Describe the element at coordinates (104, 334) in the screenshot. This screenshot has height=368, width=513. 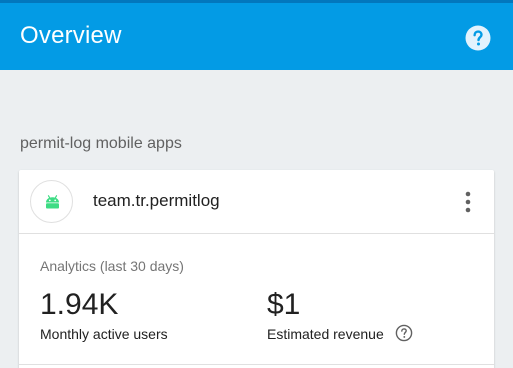
I see `monthly-active-users-label: Monthly active users` at that location.